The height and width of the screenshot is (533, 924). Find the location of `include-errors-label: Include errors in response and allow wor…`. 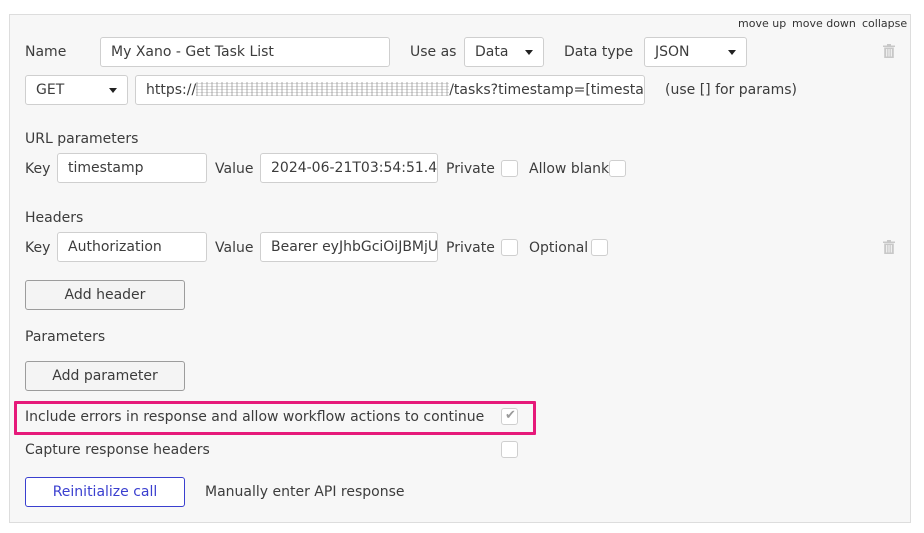

include-errors-label: Include errors in response and allow wor… is located at coordinates (255, 417).